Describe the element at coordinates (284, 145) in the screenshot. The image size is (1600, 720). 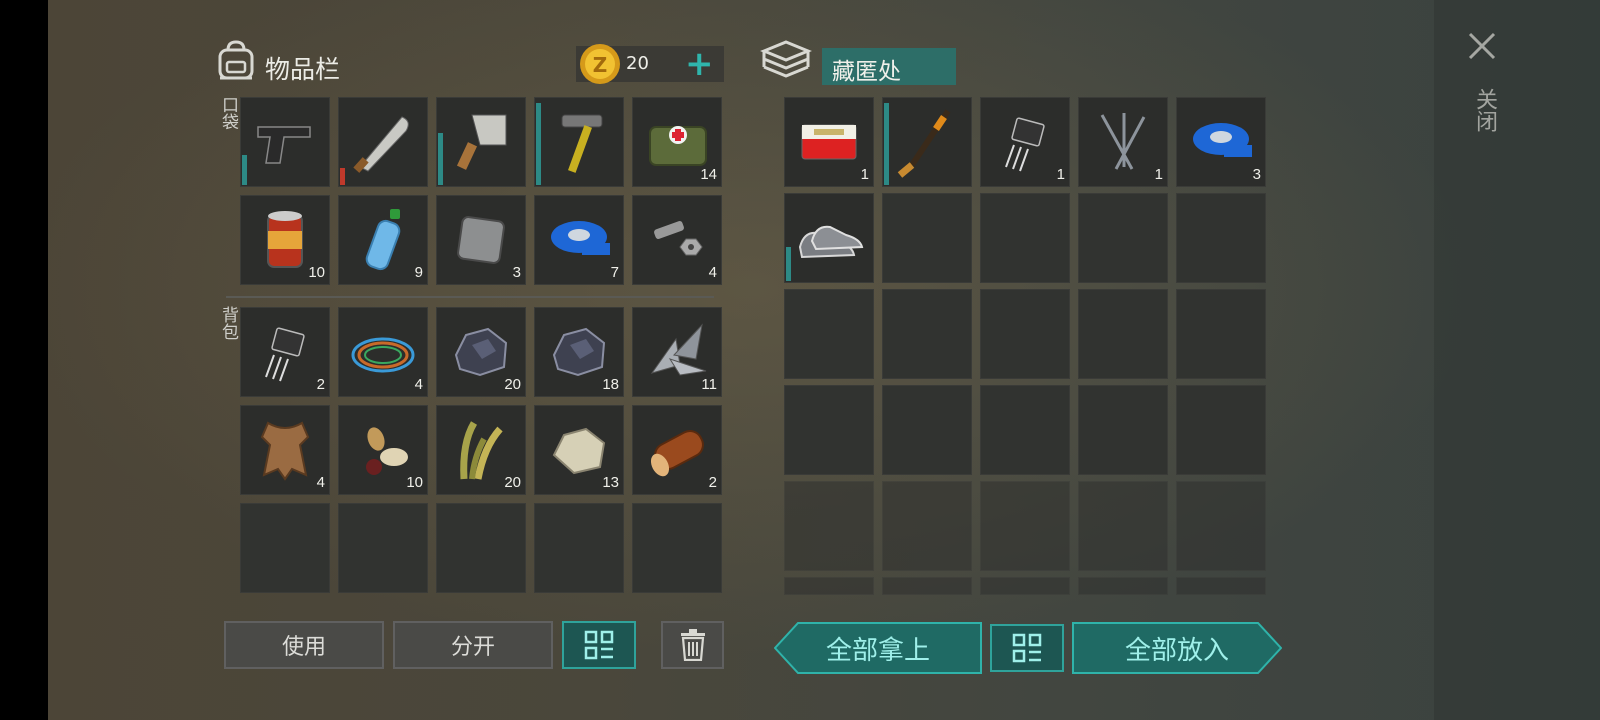
I see `pistol-icon` at that location.